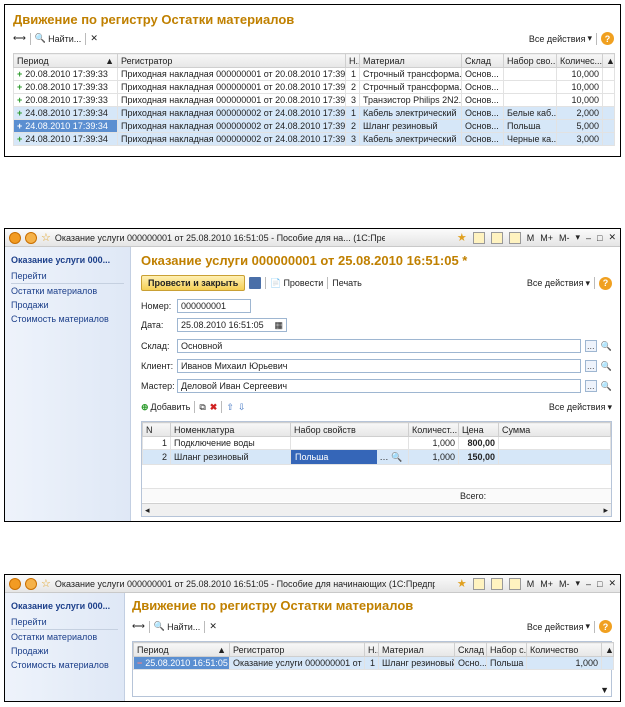  Describe the element at coordinates (379, 366) in the screenshot. I see `client-field: Иванов Михаил Юрьевич` at that location.